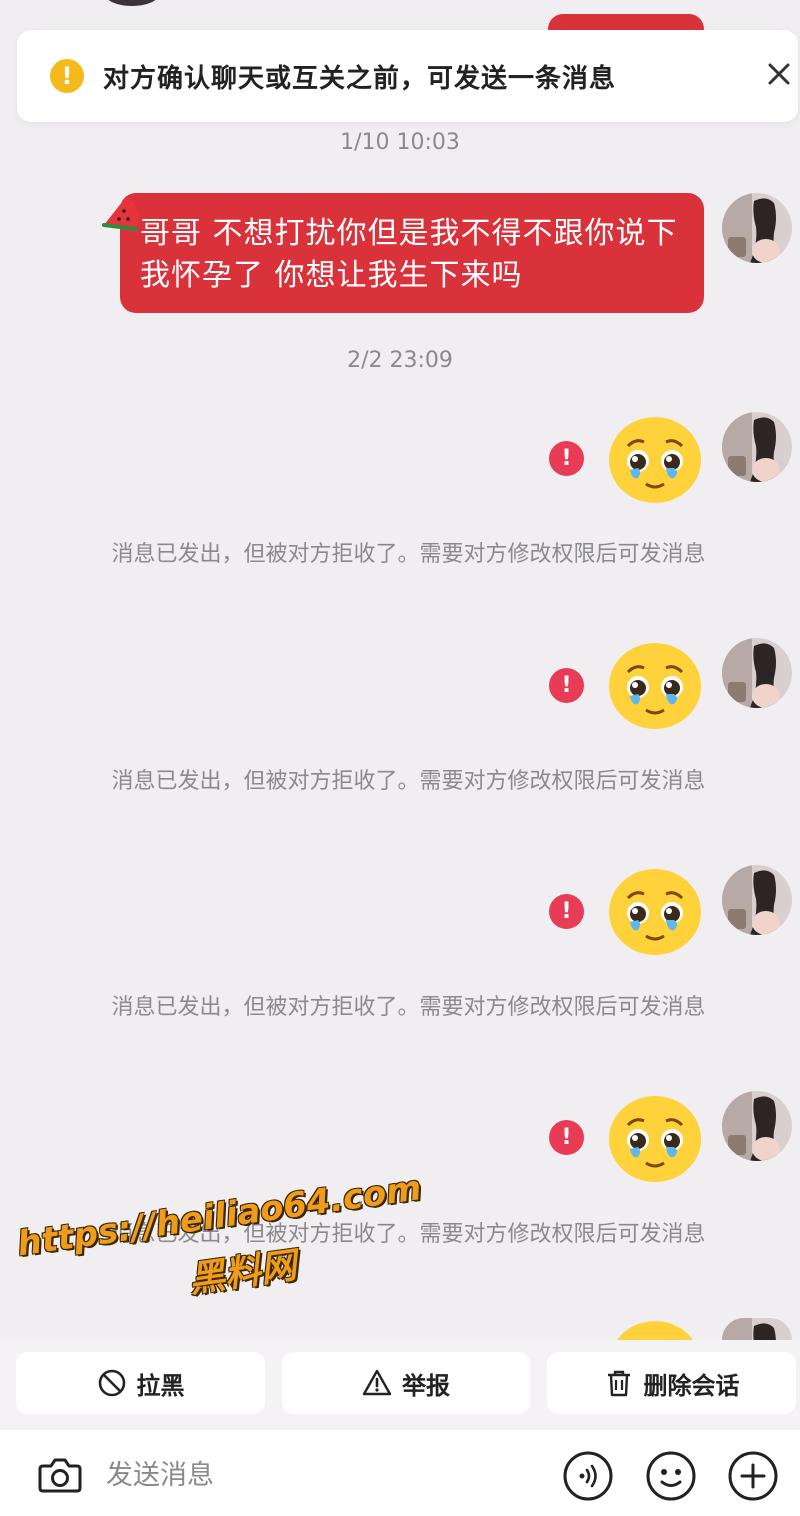 The image size is (800, 1516). What do you see at coordinates (67, 76) in the screenshot?
I see `warning-icon: !` at bounding box center [67, 76].